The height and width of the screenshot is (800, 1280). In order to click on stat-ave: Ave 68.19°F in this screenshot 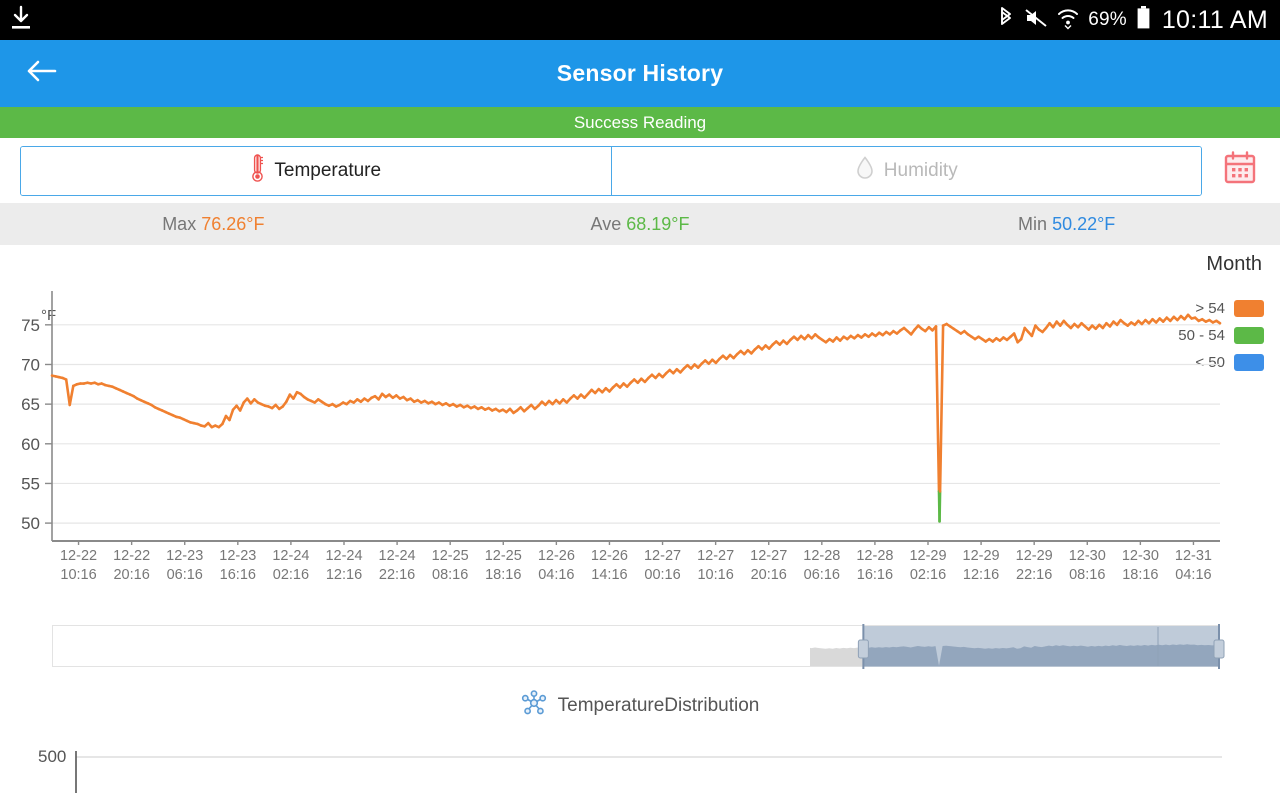, I will do `click(640, 224)`.